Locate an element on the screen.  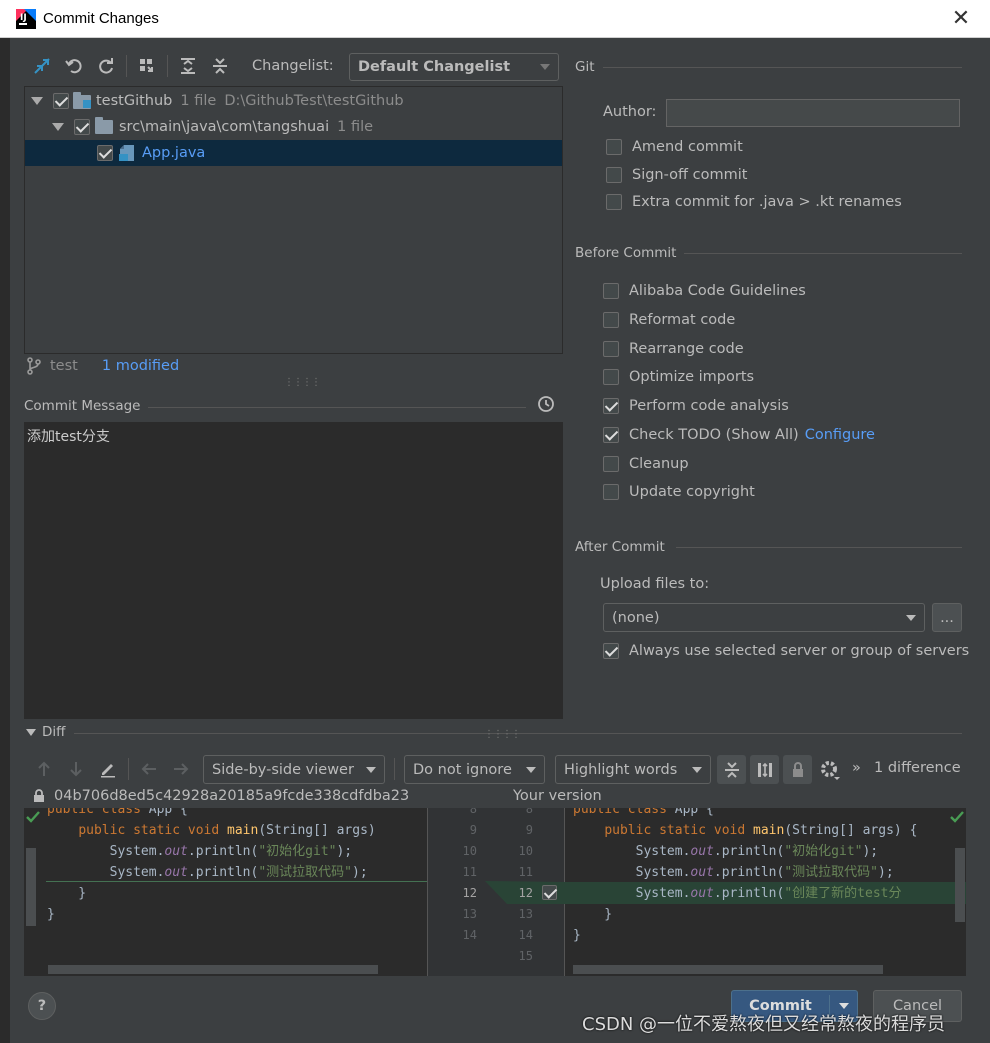
diff-settings-button is located at coordinates (830, 772).